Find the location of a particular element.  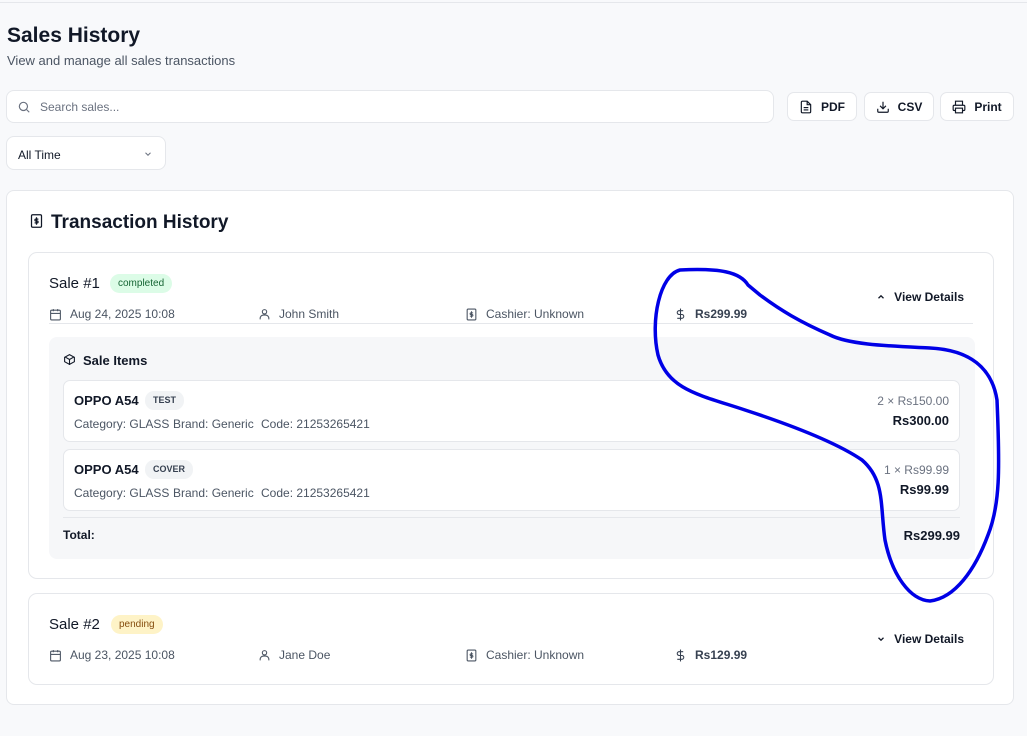

package-icon is located at coordinates (69, 359).